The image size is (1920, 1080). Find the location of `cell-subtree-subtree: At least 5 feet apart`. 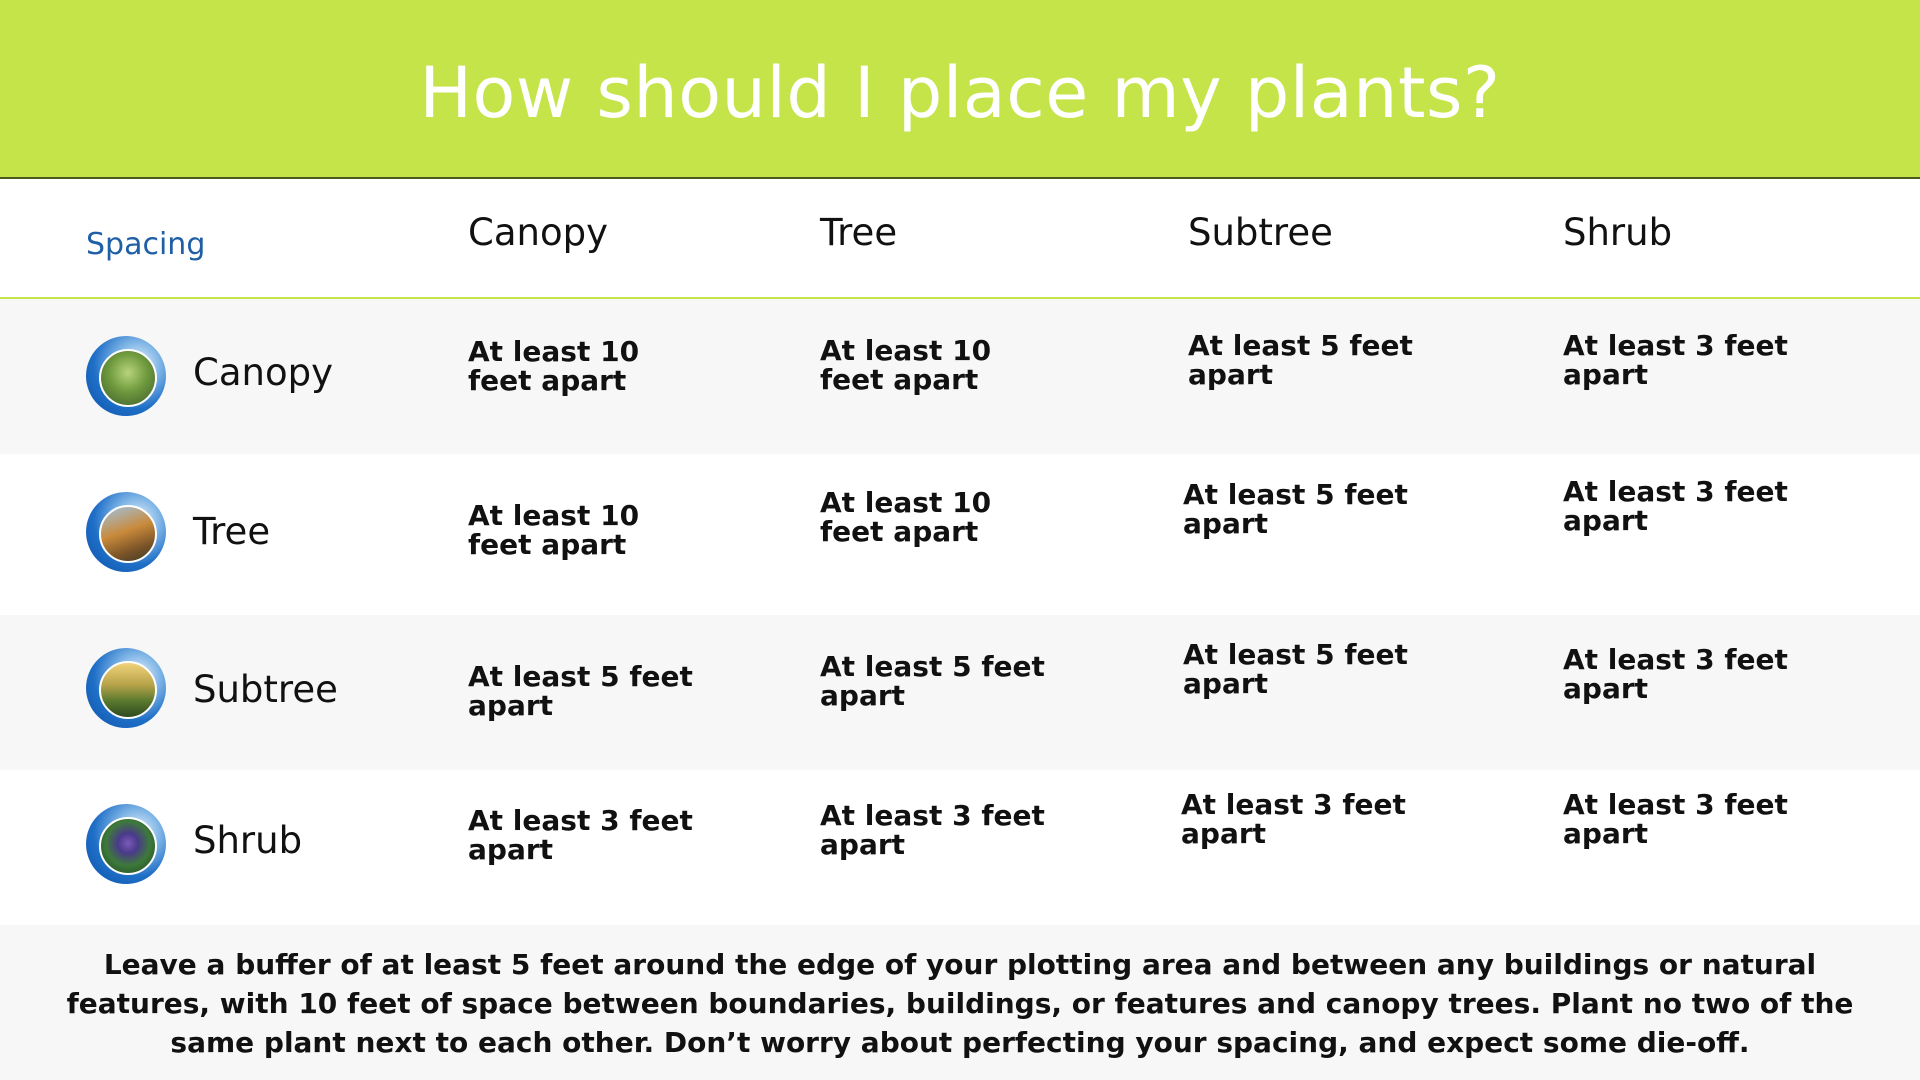

cell-subtree-subtree: At least 5 feet apart is located at coordinates (1295, 669).